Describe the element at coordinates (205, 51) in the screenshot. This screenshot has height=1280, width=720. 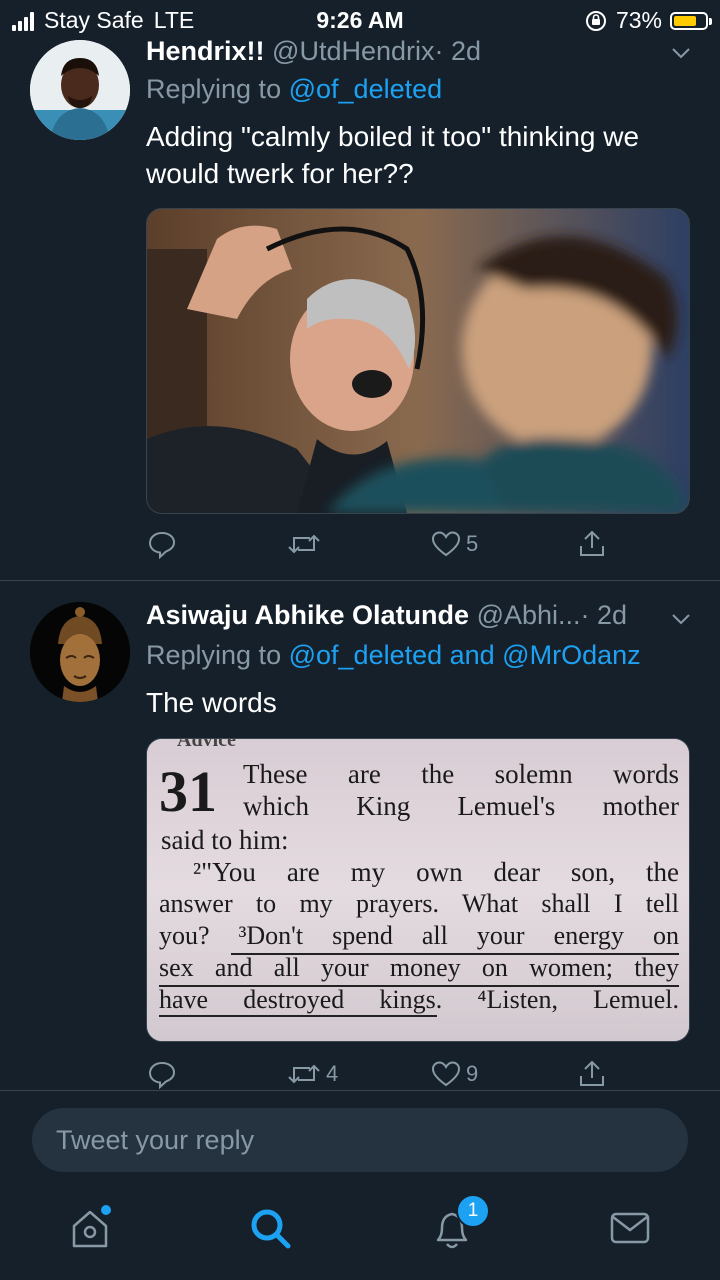
I see `display-name: Hendrix!!` at that location.